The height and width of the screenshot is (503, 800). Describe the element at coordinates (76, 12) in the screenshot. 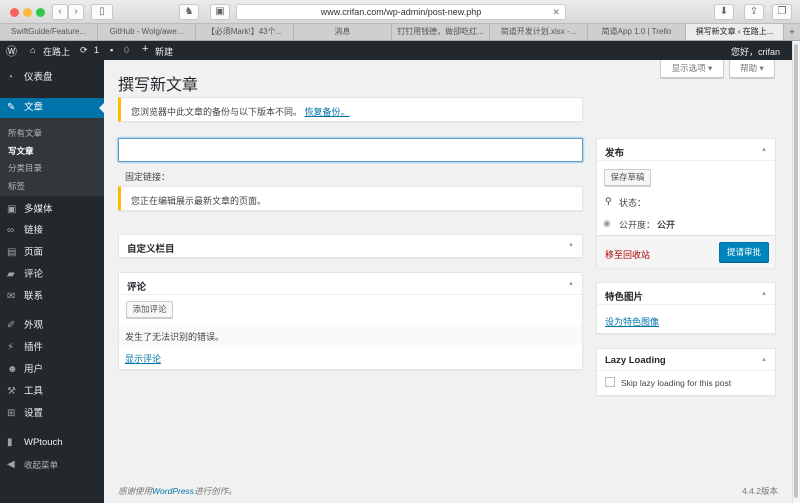

I see `forward-button: ›` at that location.